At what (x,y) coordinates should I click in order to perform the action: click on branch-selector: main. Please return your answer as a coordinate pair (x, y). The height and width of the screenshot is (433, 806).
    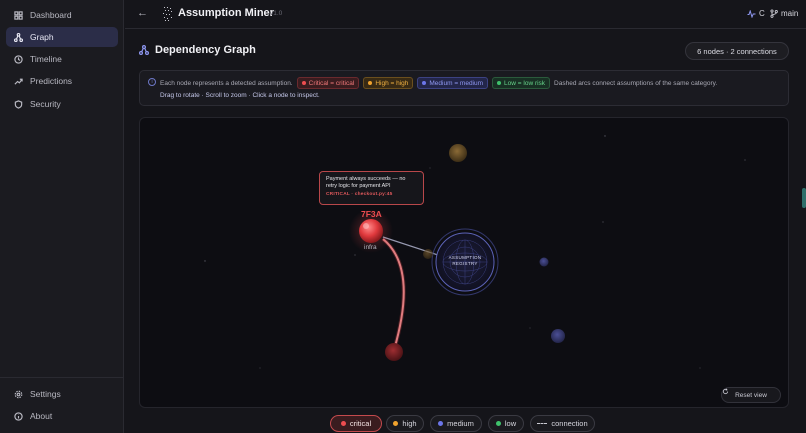
    Looking at the image, I should click on (784, 13).